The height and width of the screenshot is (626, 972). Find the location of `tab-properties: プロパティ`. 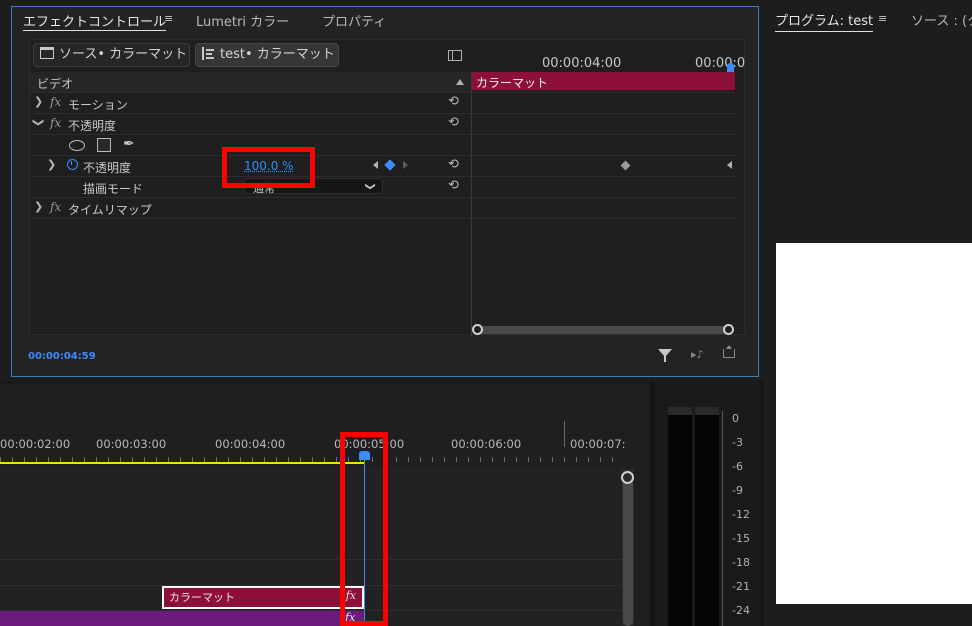

tab-properties: プロパティ is located at coordinates (354, 21).